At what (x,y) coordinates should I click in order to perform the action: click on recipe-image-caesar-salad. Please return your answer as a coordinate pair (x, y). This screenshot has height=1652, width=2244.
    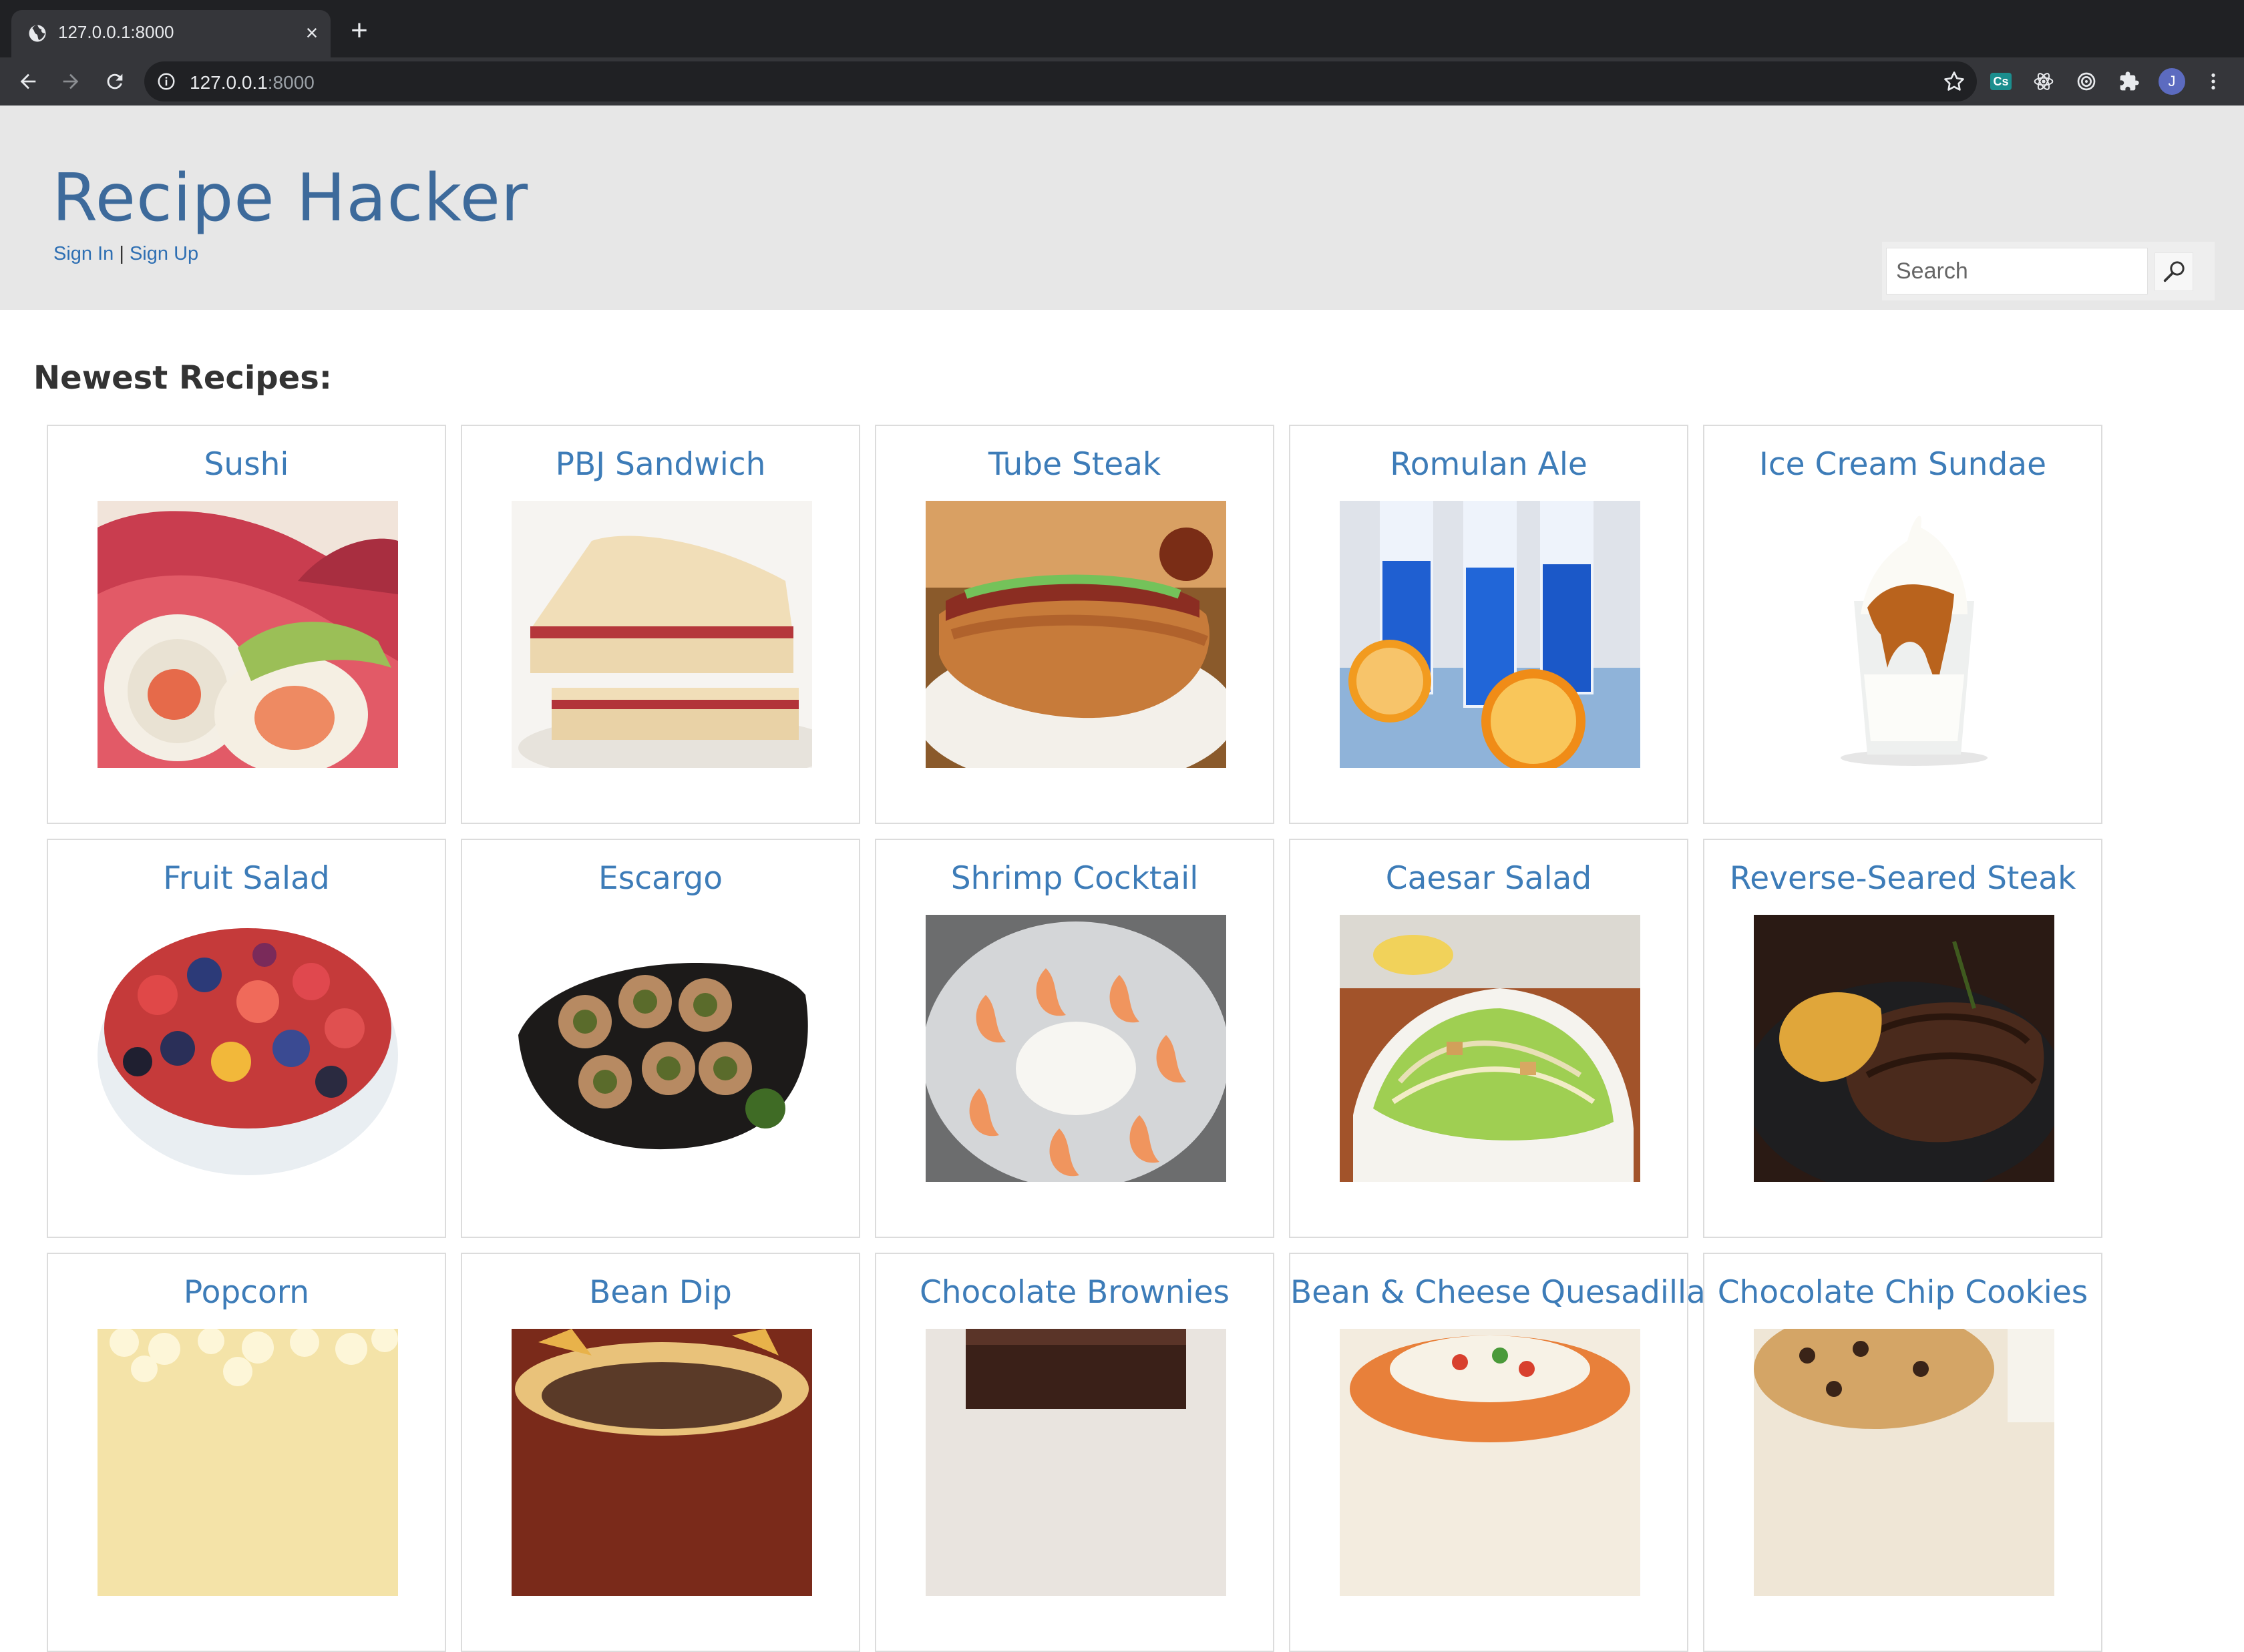
    Looking at the image, I should click on (1490, 1048).